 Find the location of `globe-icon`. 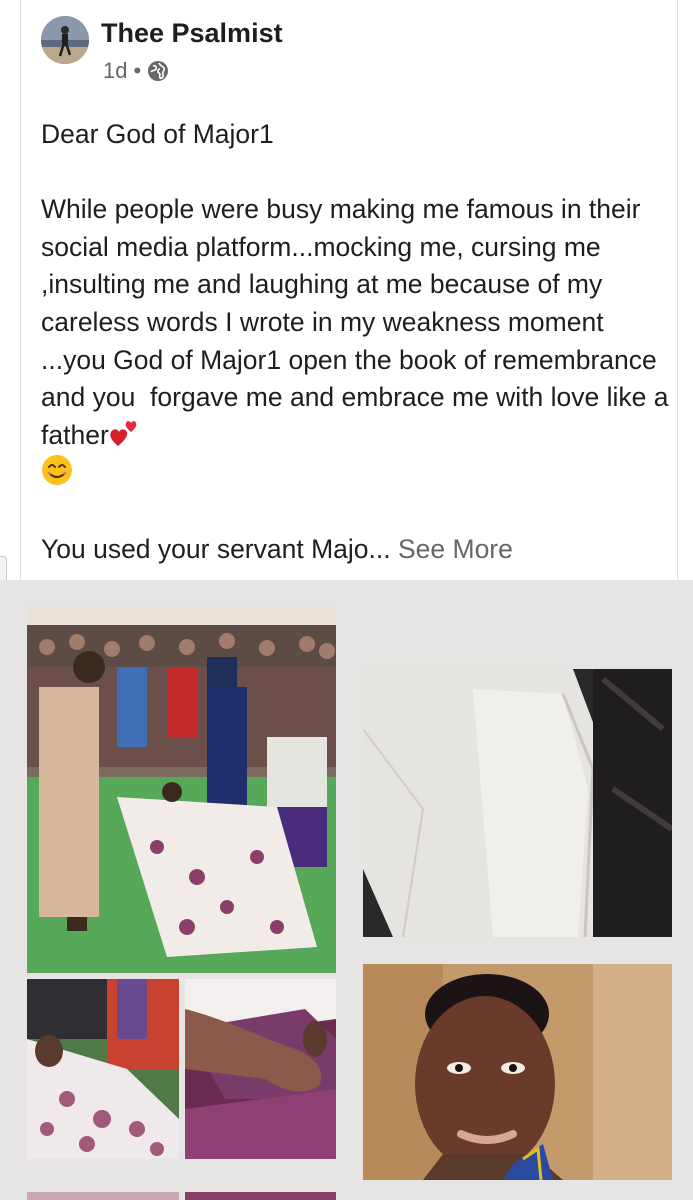

globe-icon is located at coordinates (158, 71).